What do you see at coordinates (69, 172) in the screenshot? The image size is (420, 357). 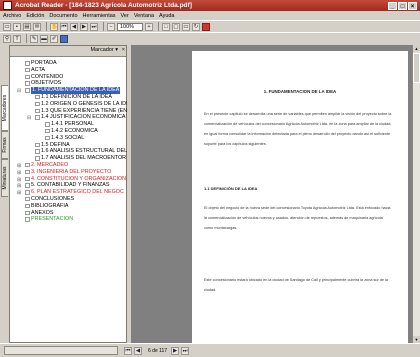 I see `bookmark-item: ⊞ 3. INGENIERIA DEL PROYECTO` at bounding box center [69, 172].